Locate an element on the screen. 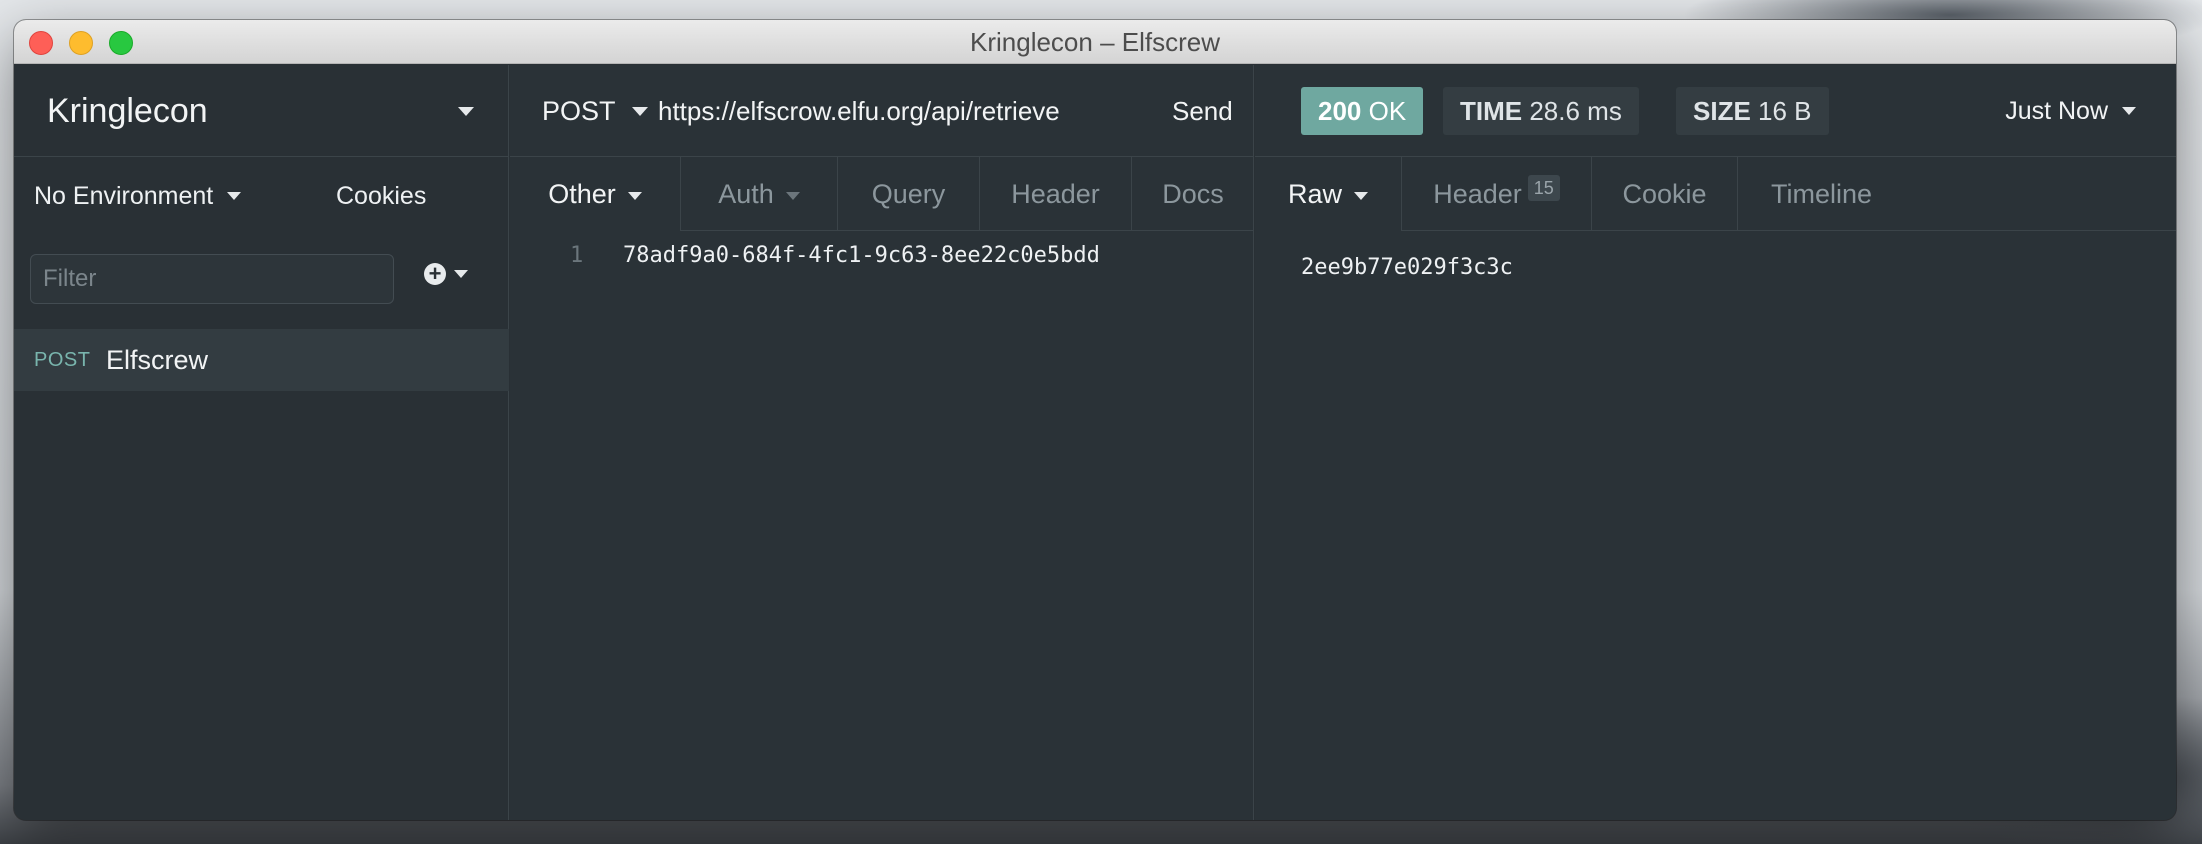 The width and height of the screenshot is (2202, 844). status-badge: 200 OK is located at coordinates (1362, 111).